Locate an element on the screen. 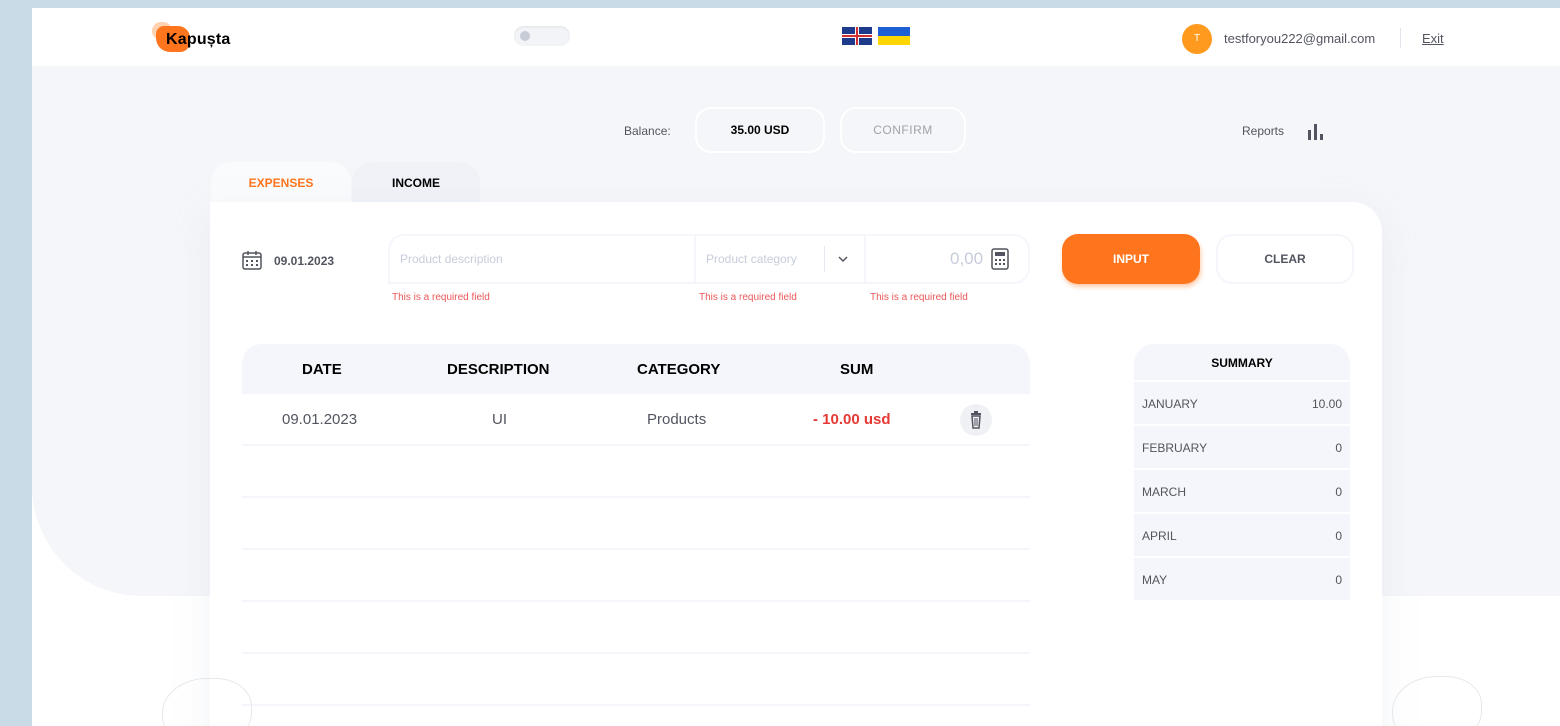  summary-row: MARCH 0 is located at coordinates (1242, 492).